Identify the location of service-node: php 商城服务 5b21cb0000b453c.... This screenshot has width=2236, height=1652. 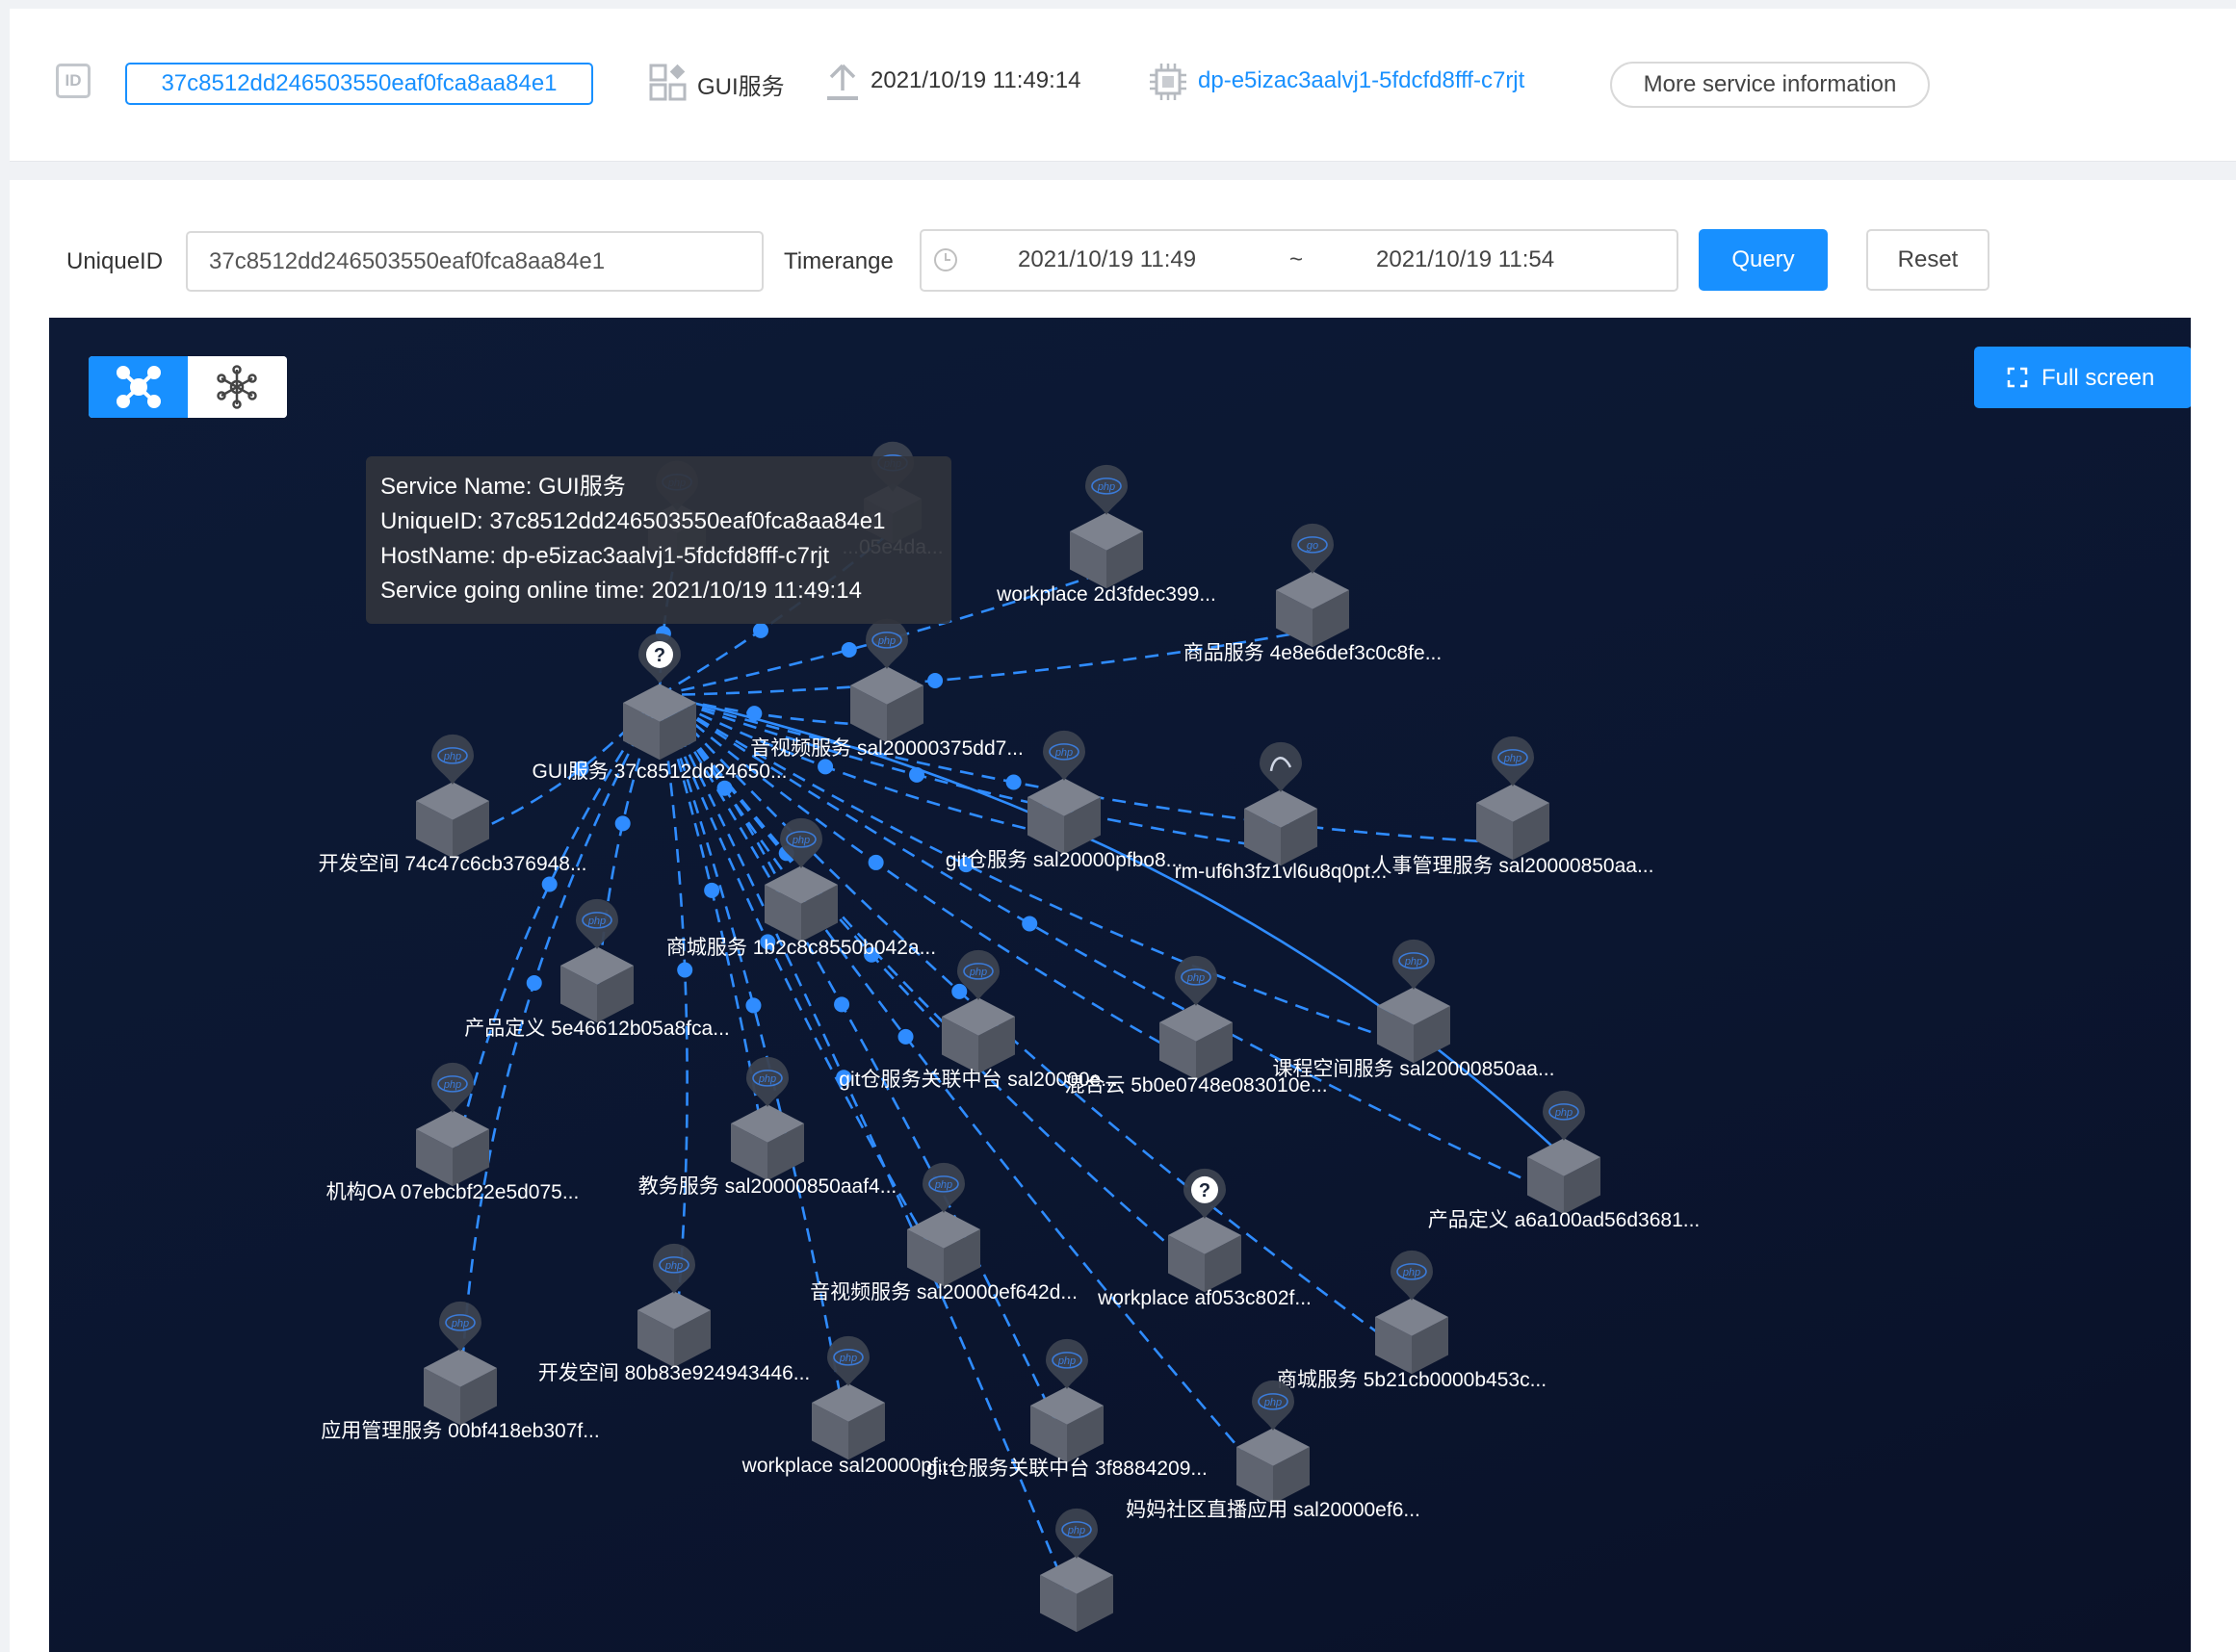
(1412, 1320).